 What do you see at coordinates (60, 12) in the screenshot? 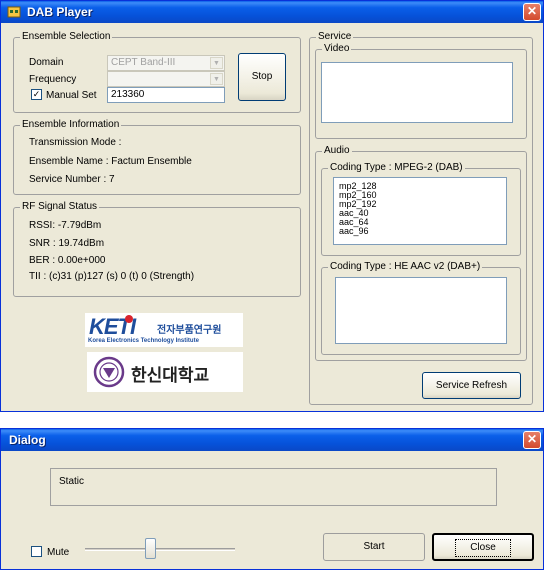
I see `window-title: DAB Player` at bounding box center [60, 12].